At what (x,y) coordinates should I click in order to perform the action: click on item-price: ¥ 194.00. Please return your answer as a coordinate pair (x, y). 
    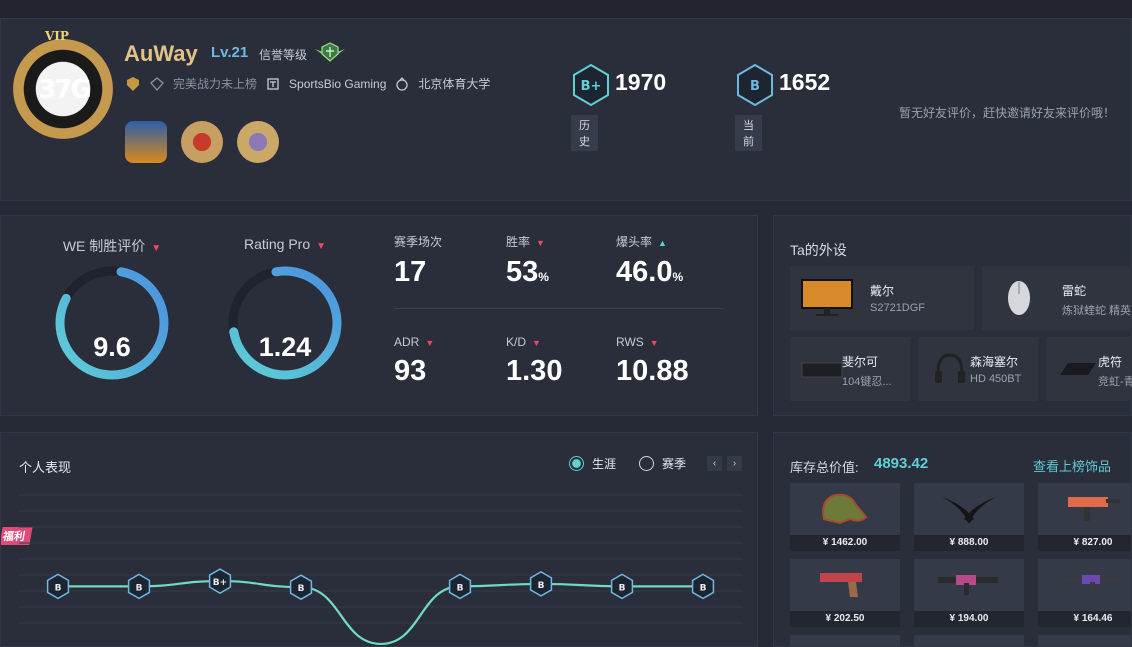
    Looking at the image, I should click on (969, 619).